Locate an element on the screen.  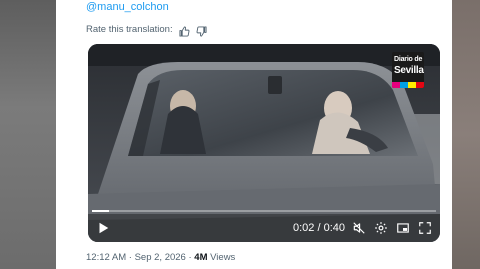
tweet-date: Sep 2, 2026 is located at coordinates (160, 257).